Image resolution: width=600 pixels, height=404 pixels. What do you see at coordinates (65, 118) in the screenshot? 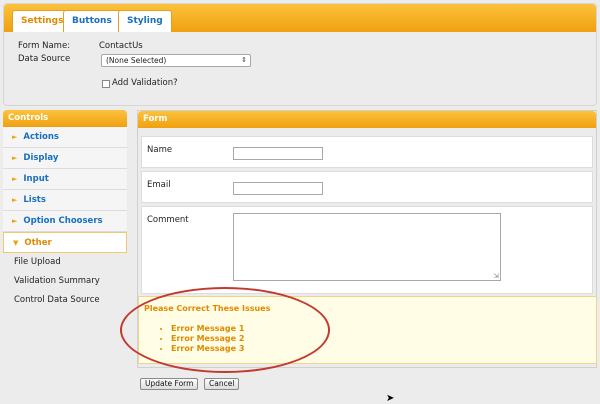
I see `controls-header: Controls` at bounding box center [65, 118].